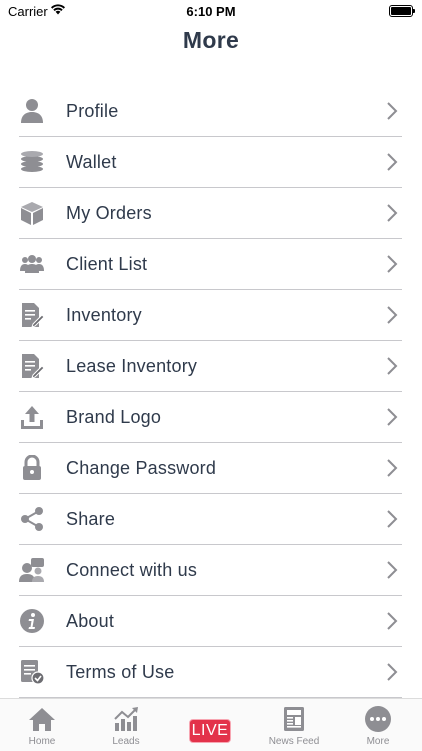  I want to click on menu-item-label: Wallet, so click(91, 162).